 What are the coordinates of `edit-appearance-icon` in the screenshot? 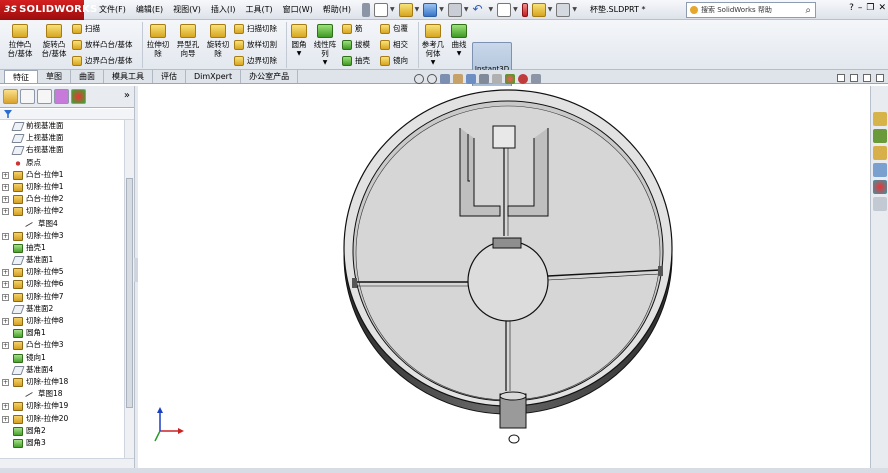 It's located at (510, 79).